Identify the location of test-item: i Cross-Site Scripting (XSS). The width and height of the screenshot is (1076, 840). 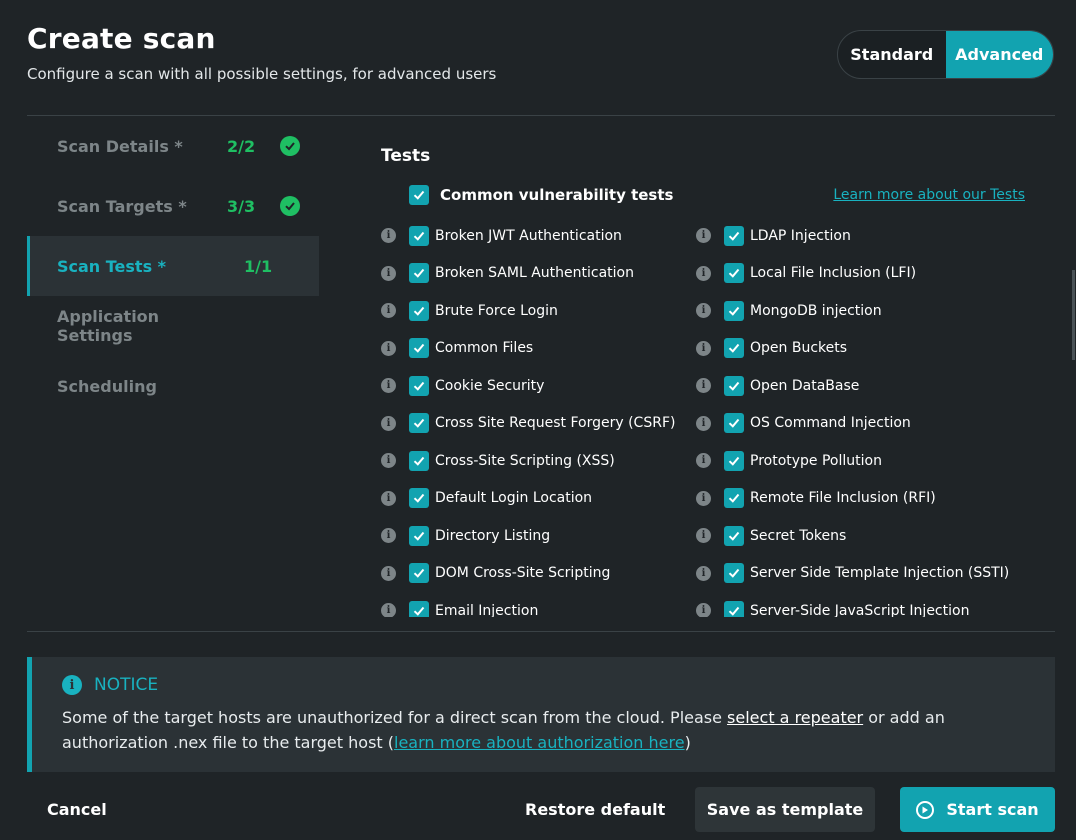
(546, 461).